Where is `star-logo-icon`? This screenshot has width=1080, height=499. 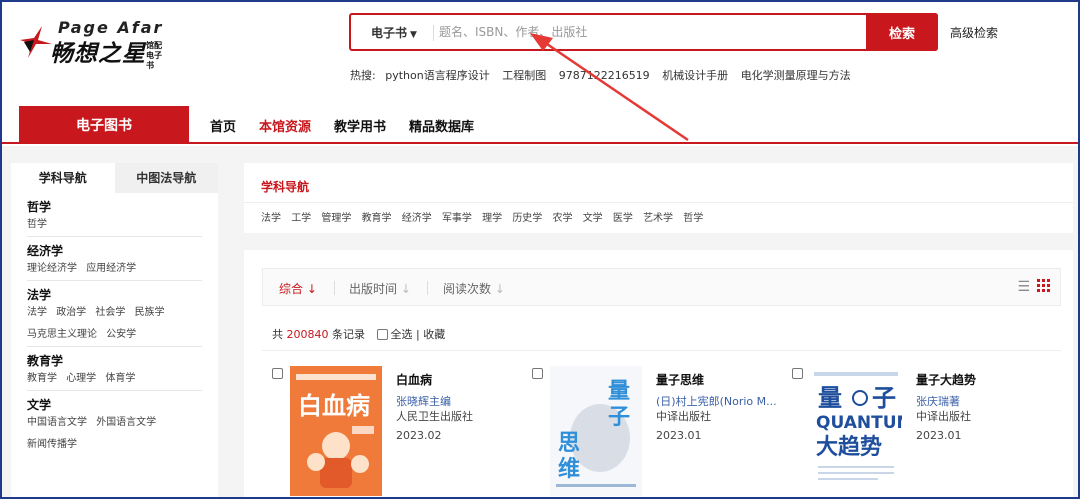 star-logo-icon is located at coordinates (36, 42).